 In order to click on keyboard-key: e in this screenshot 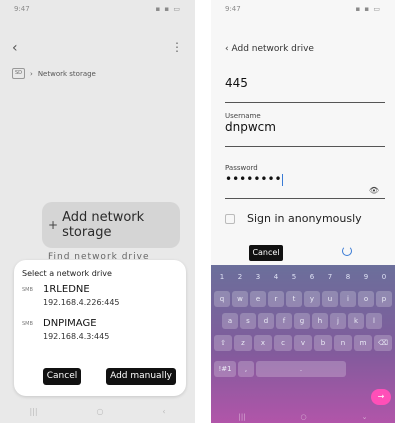, I will do `click(258, 299)`.